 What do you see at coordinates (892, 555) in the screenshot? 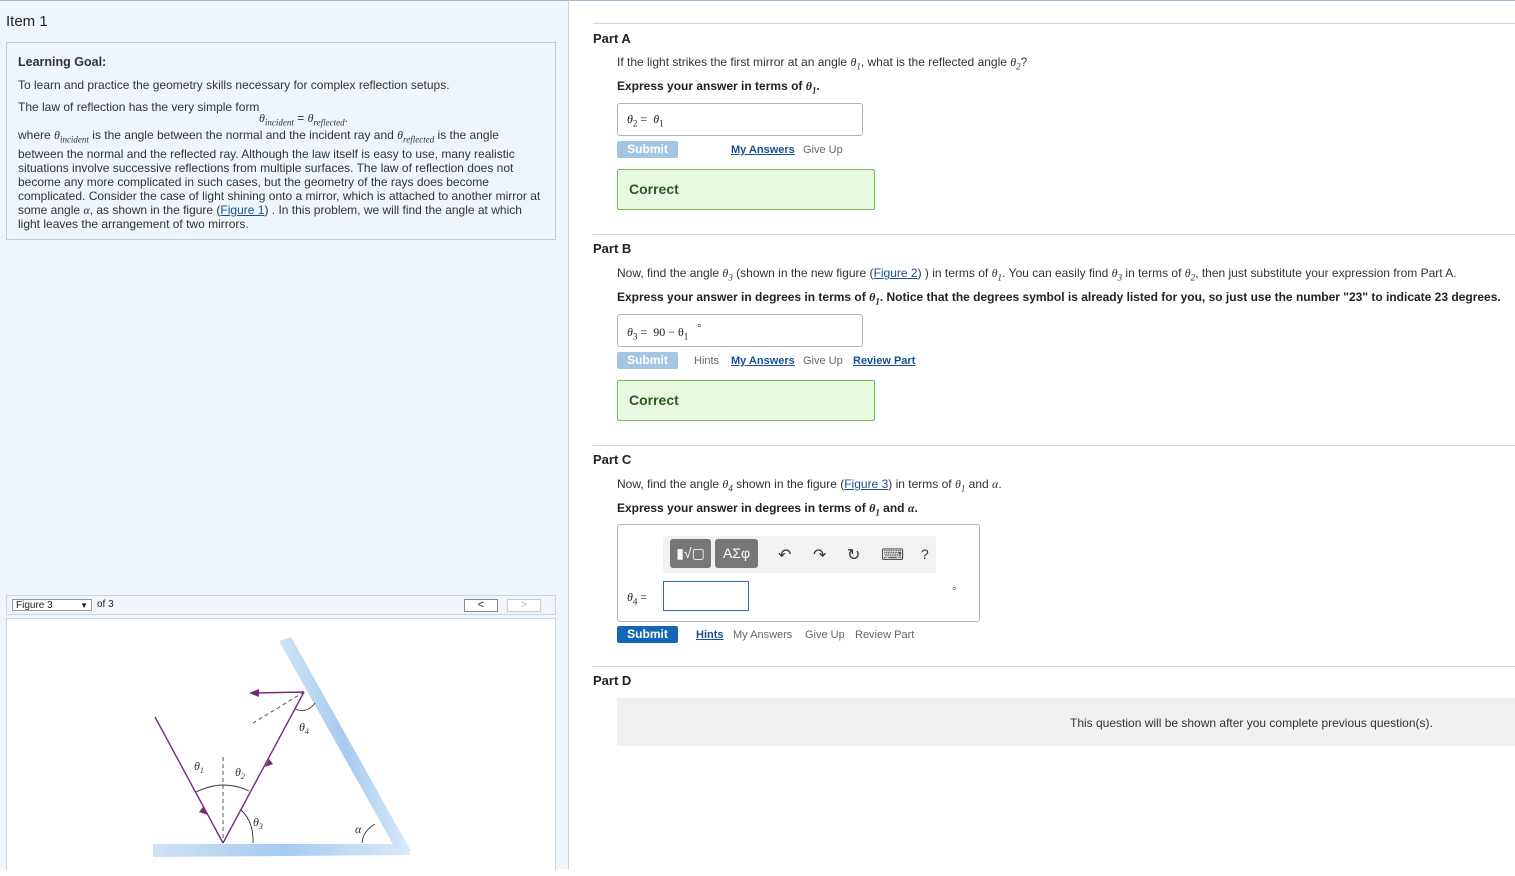
I see `keyboard-icon: ⌨` at bounding box center [892, 555].